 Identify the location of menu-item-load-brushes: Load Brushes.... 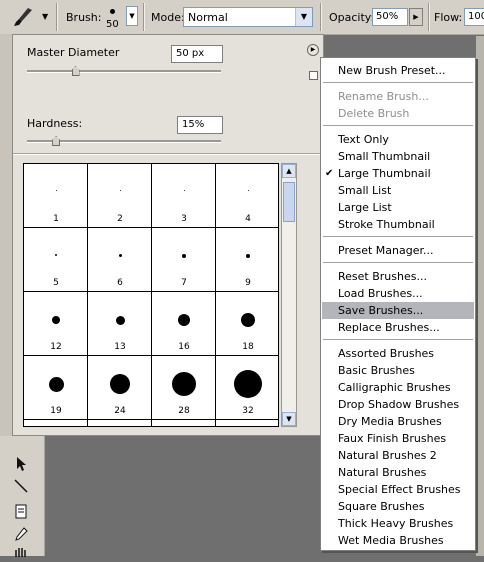
(398, 293).